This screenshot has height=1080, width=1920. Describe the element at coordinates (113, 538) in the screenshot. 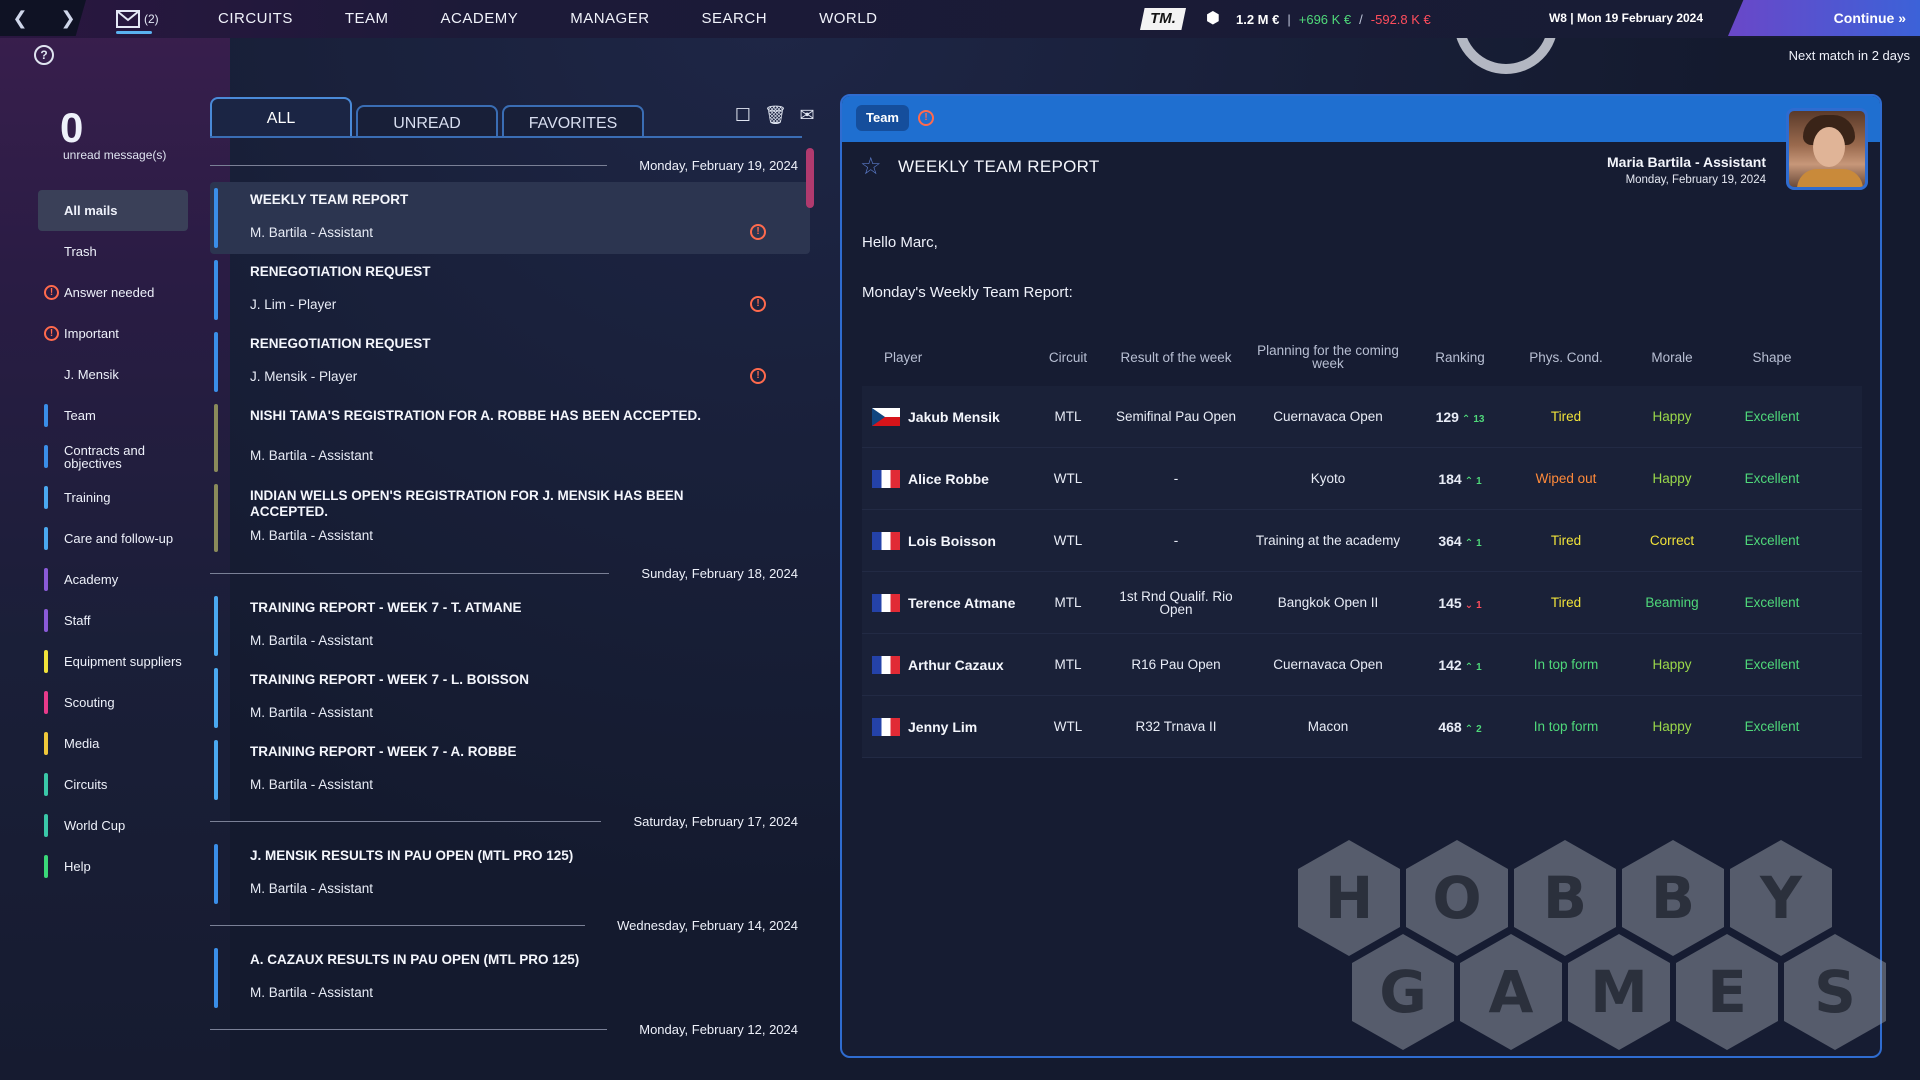

I see `sidebar-item: Care and follow-up` at that location.